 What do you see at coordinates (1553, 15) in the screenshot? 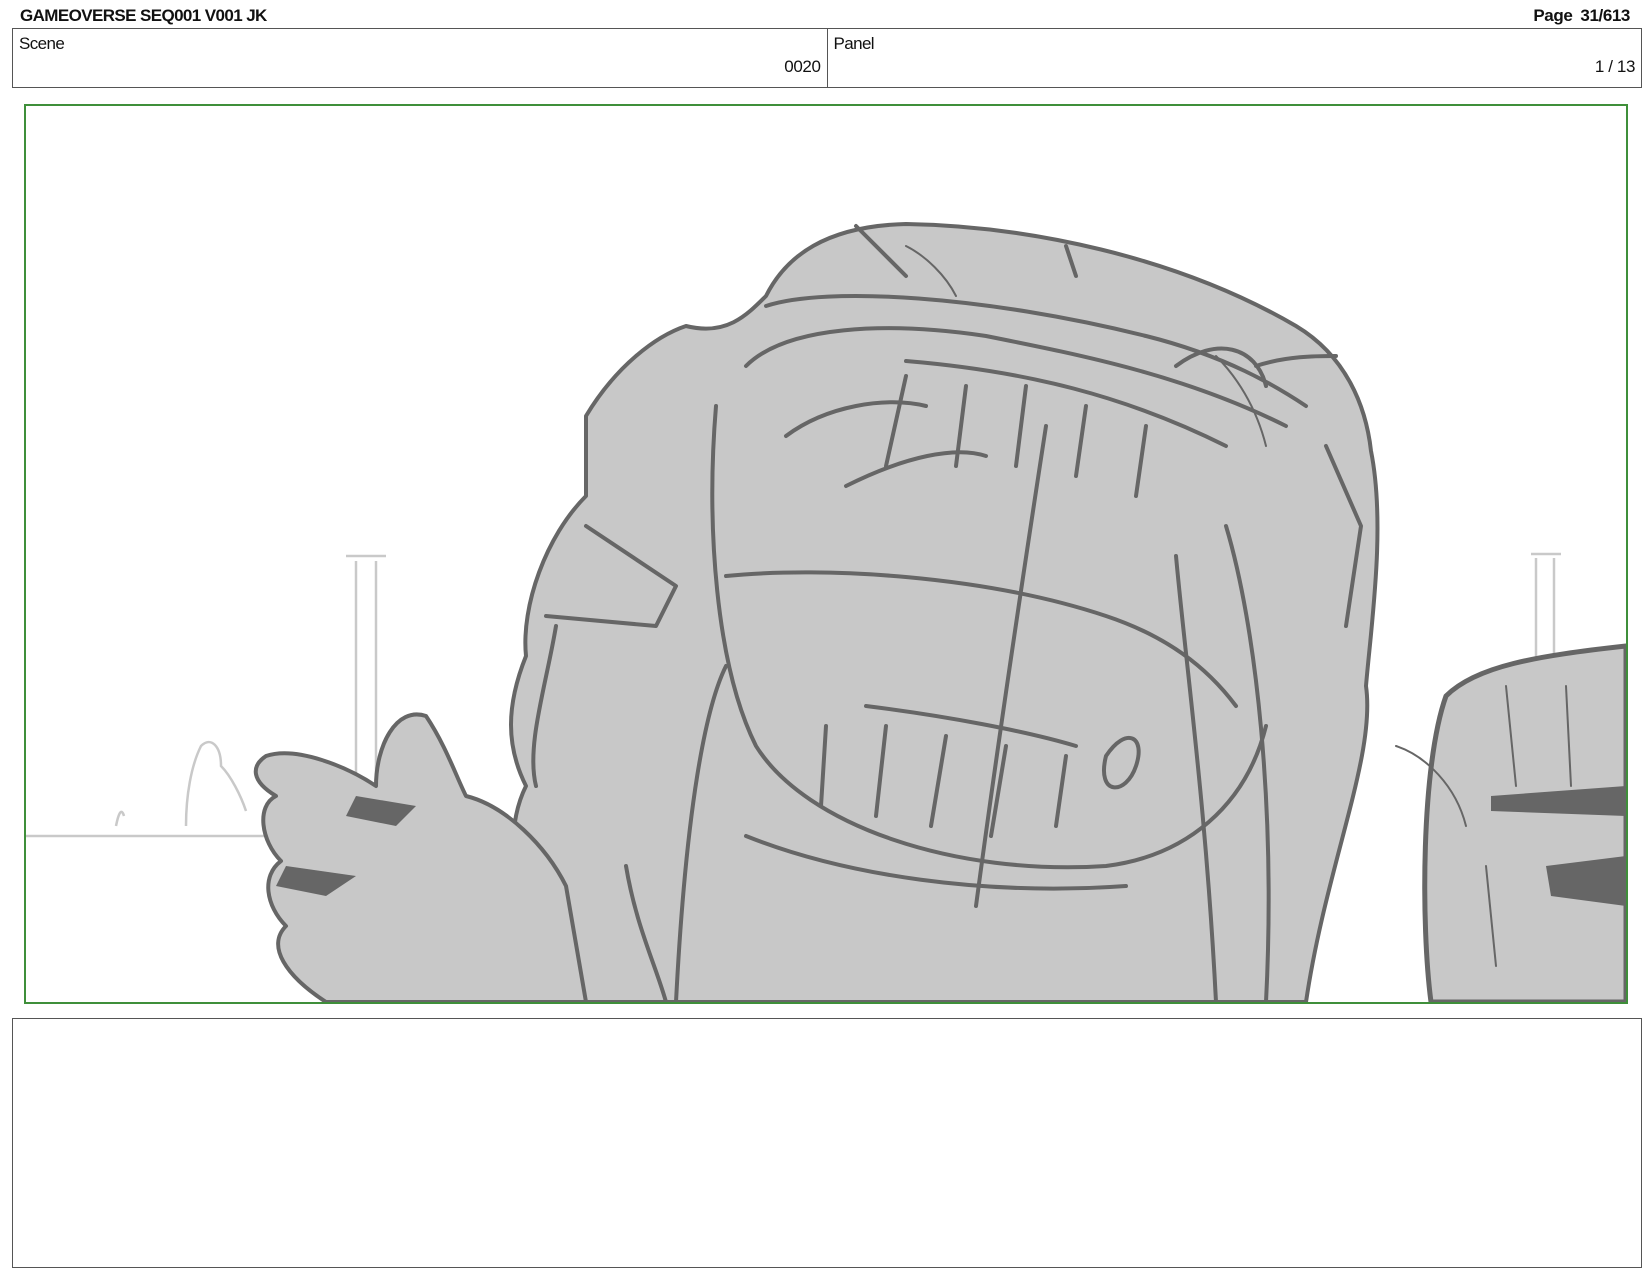
I see `page-label: Page` at bounding box center [1553, 15].